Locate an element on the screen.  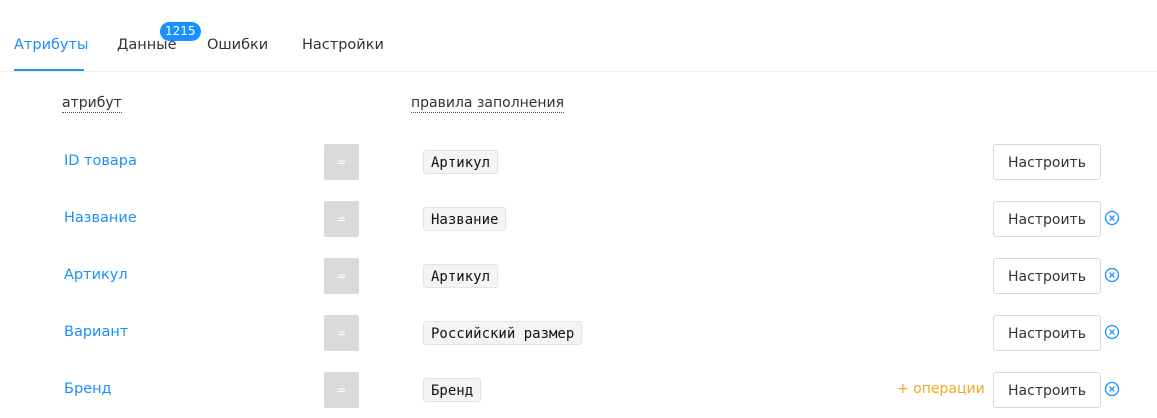
attribute-name-link: Бренд is located at coordinates (88, 389).